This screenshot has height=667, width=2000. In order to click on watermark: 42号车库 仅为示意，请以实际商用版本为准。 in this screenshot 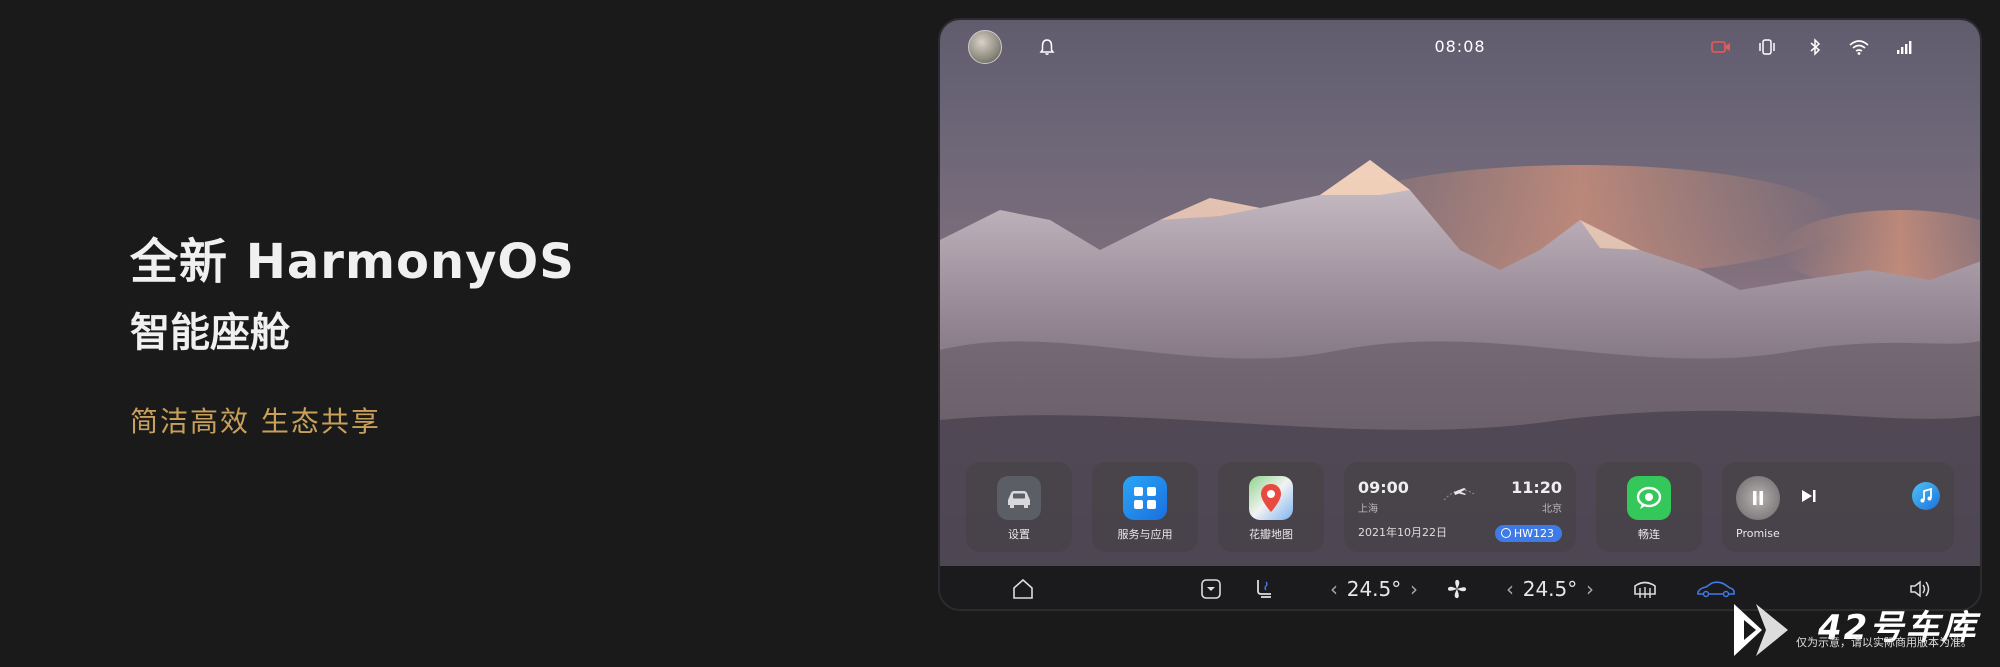, I will do `click(1863, 631)`.